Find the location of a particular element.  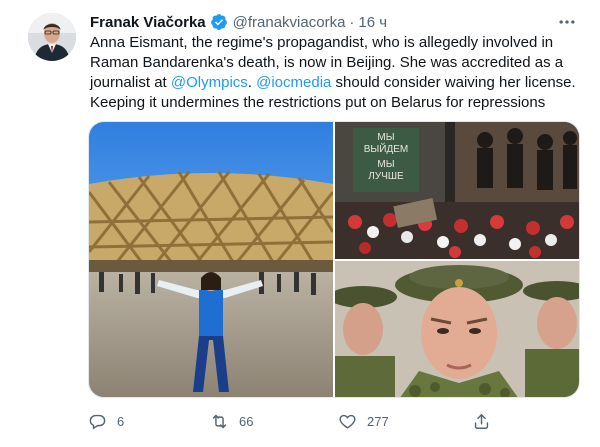

photo-soldiers is located at coordinates (457, 329).